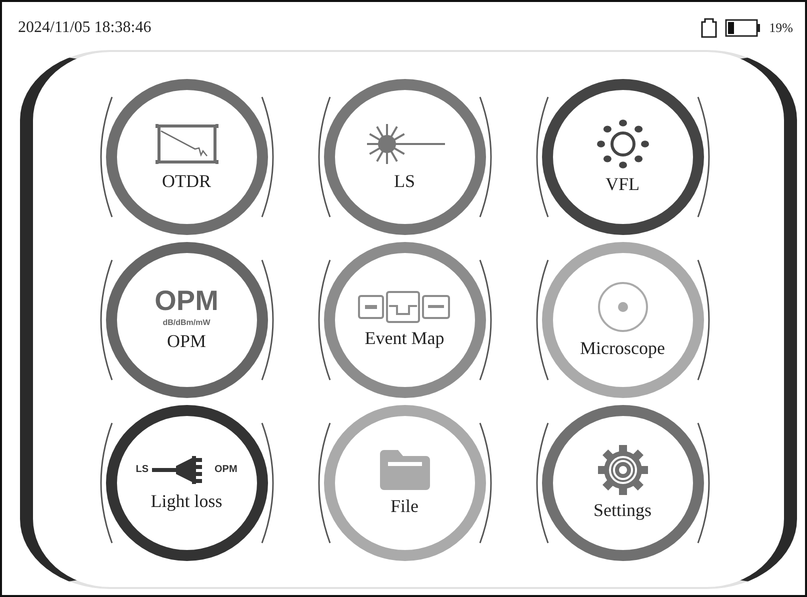  What do you see at coordinates (623, 307) in the screenshot?
I see `target-icon` at bounding box center [623, 307].